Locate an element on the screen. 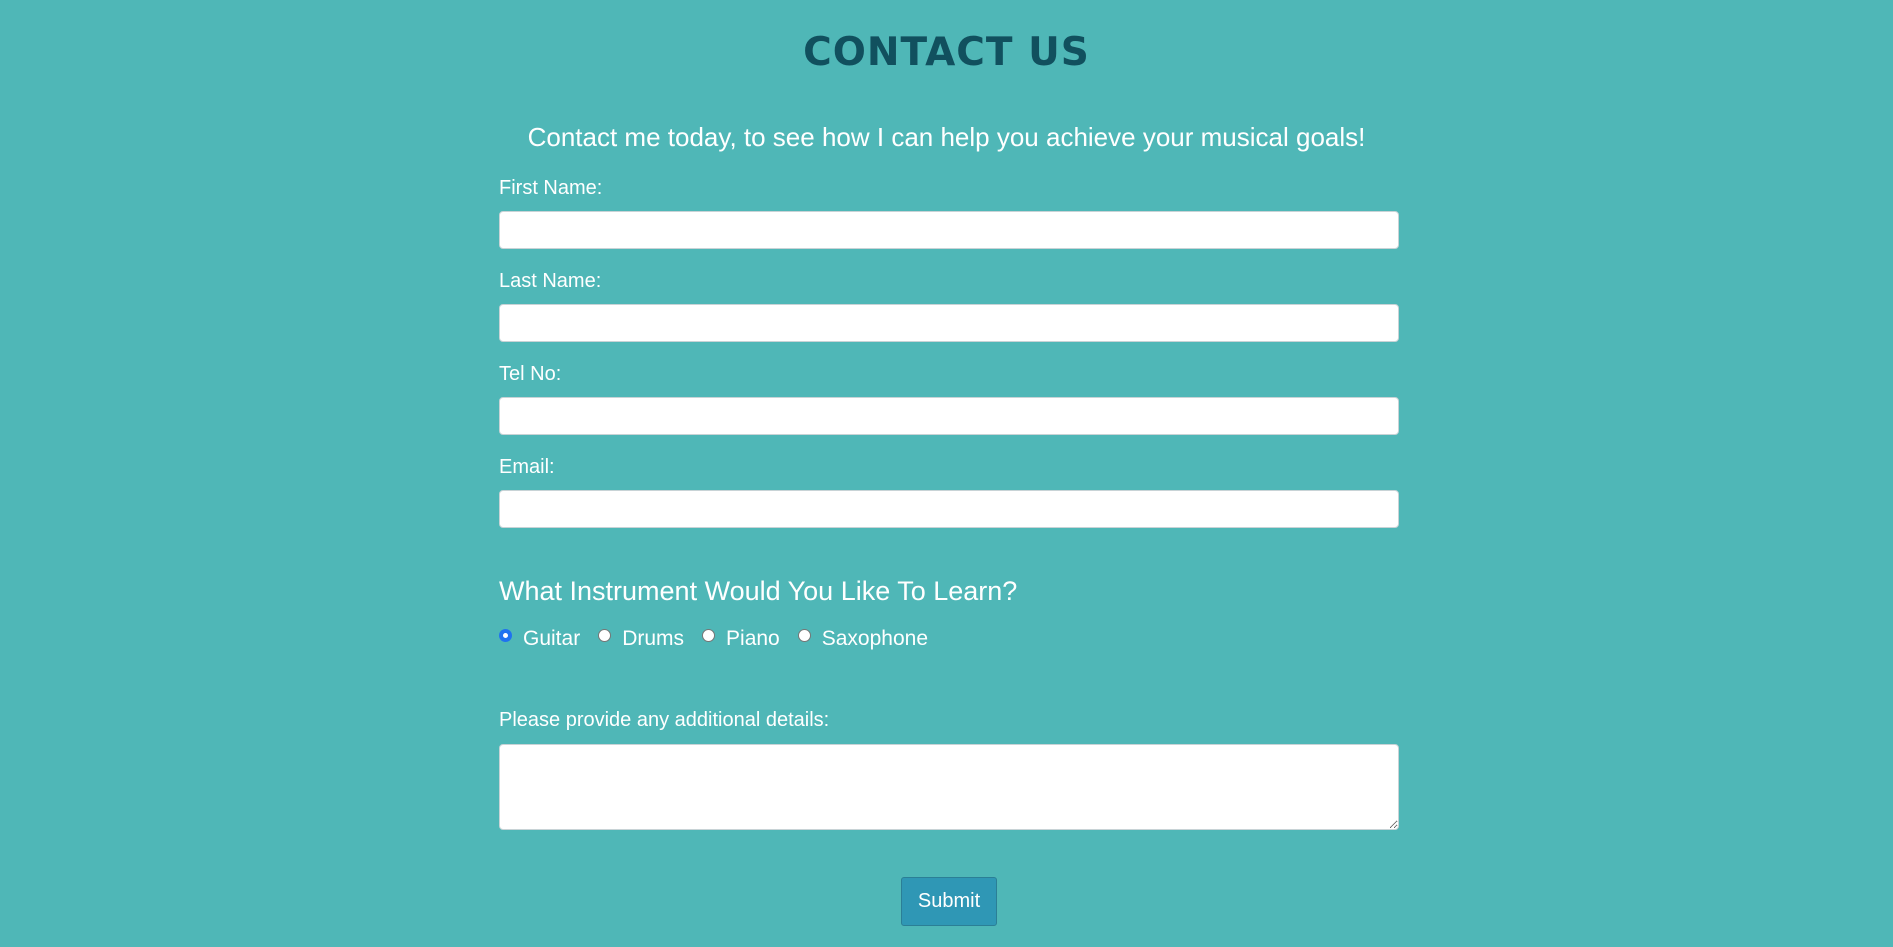 Image resolution: width=1893 pixels, height=947 pixels. radio-guitar is located at coordinates (505, 635).